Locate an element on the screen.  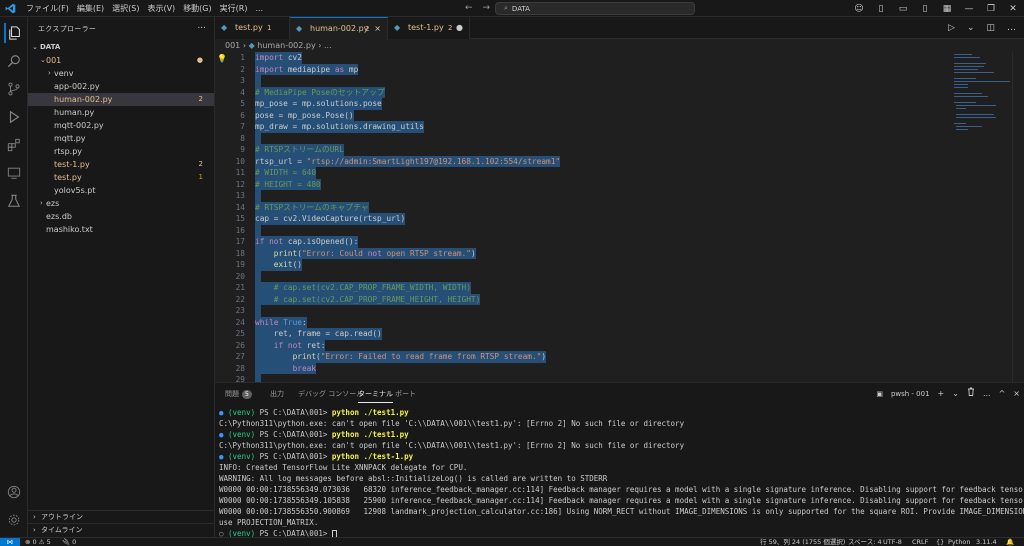
workspace-root: ⌄ DATA is located at coordinates (121, 47).